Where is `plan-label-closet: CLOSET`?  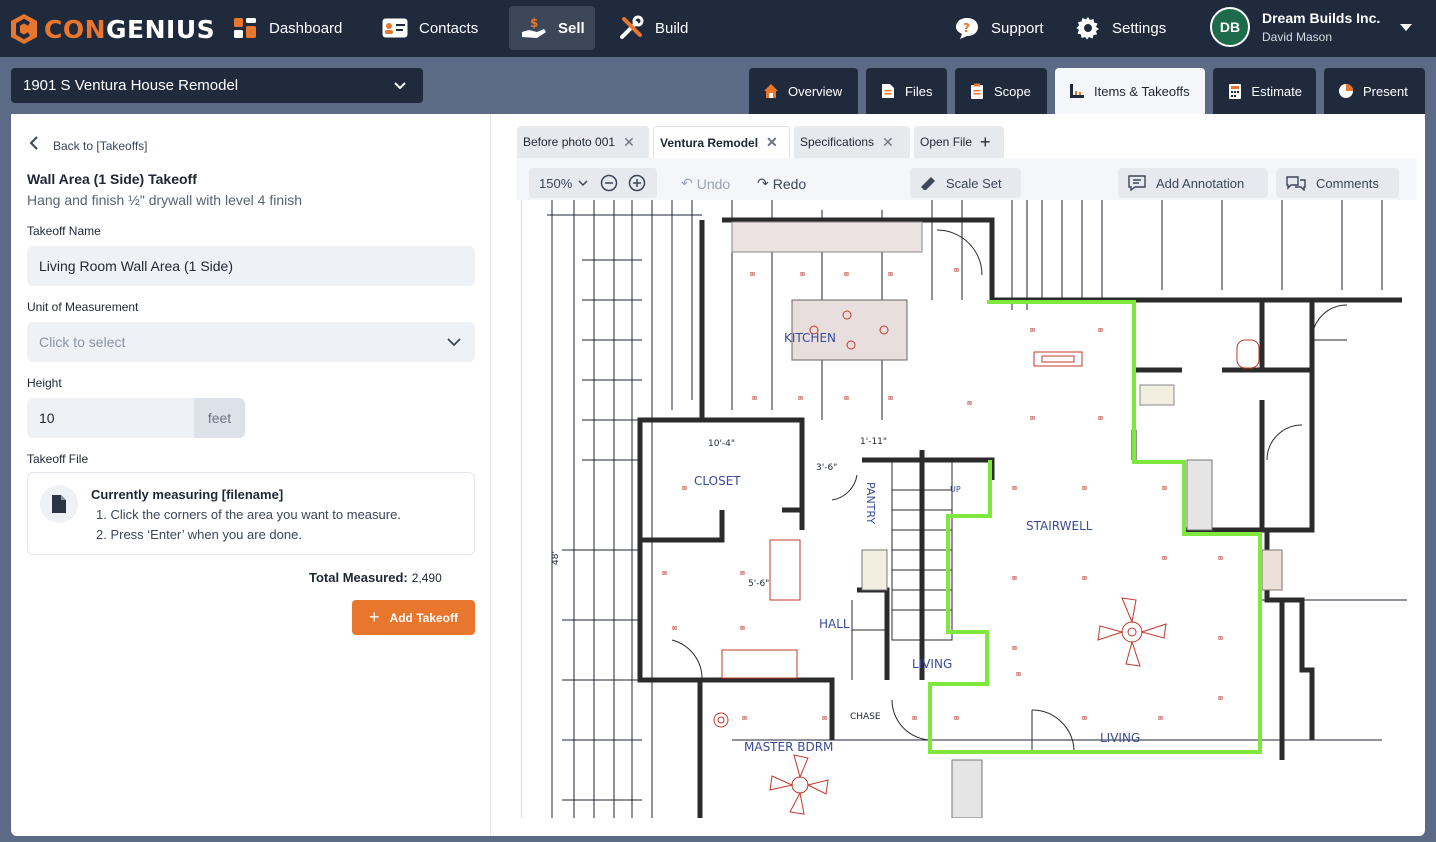 plan-label-closet: CLOSET is located at coordinates (717, 481).